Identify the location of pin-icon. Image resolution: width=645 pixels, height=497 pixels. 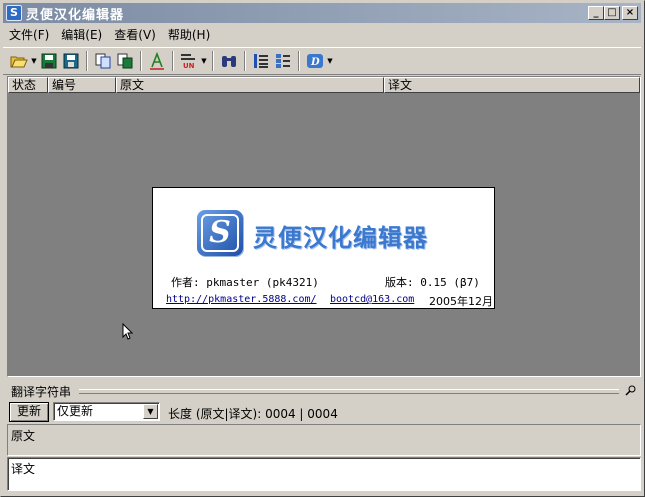
(631, 390).